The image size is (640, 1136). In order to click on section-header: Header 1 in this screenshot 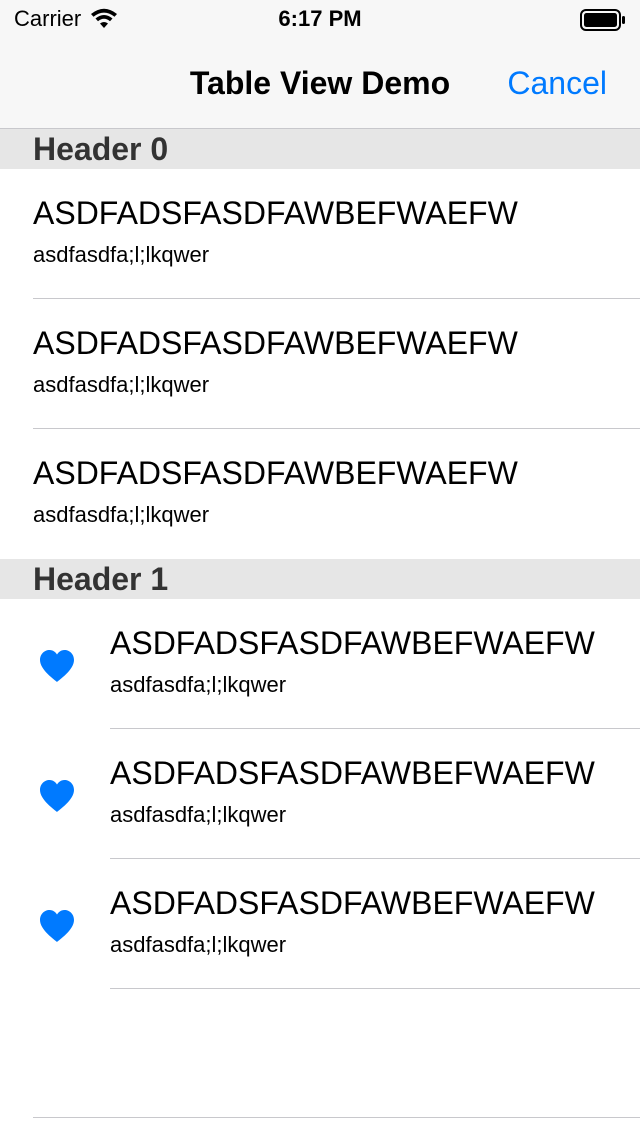, I will do `click(320, 579)`.